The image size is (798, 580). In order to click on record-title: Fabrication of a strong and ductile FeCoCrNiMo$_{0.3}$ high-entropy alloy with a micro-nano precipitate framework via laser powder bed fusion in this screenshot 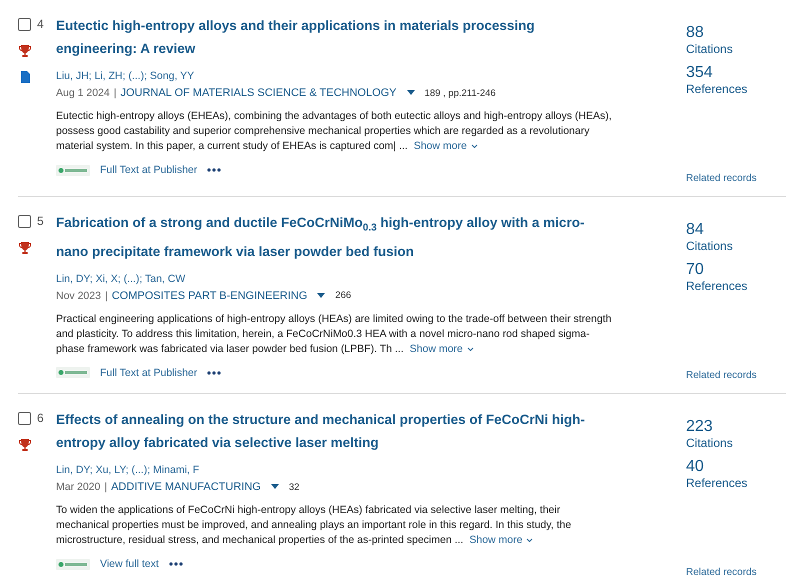, I will do `click(336, 237)`.